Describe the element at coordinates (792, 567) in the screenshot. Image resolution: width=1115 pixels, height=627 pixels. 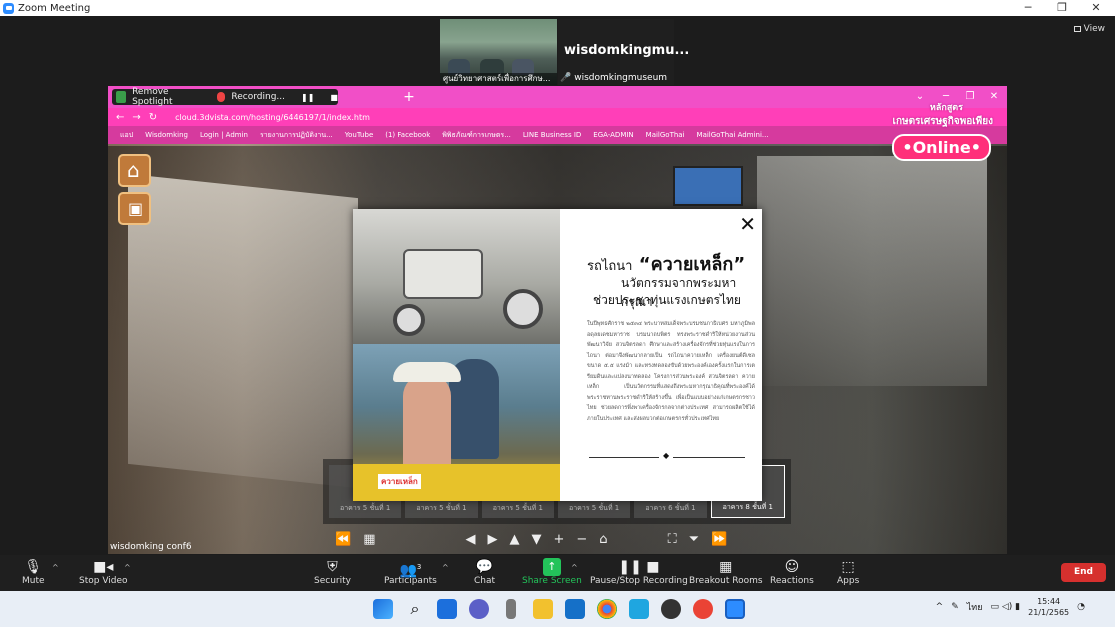
I see `smiley-icon: ☺` at that location.